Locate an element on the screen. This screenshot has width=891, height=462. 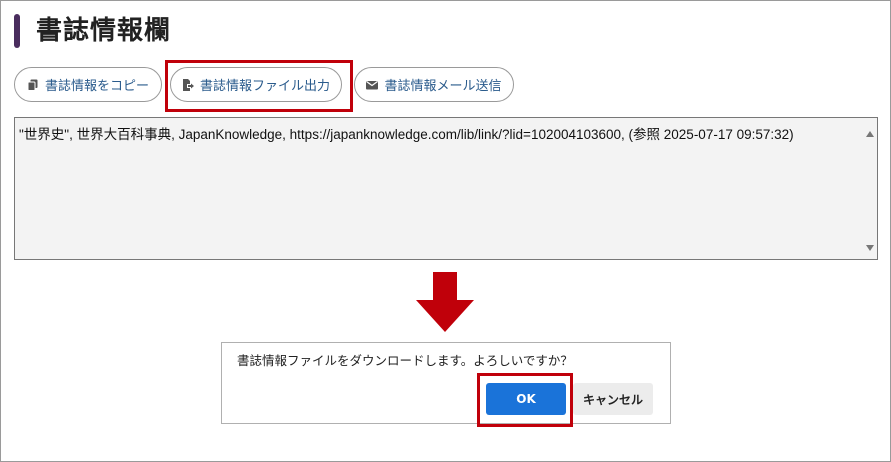
scroll-up-arrow is located at coordinates (870, 134).